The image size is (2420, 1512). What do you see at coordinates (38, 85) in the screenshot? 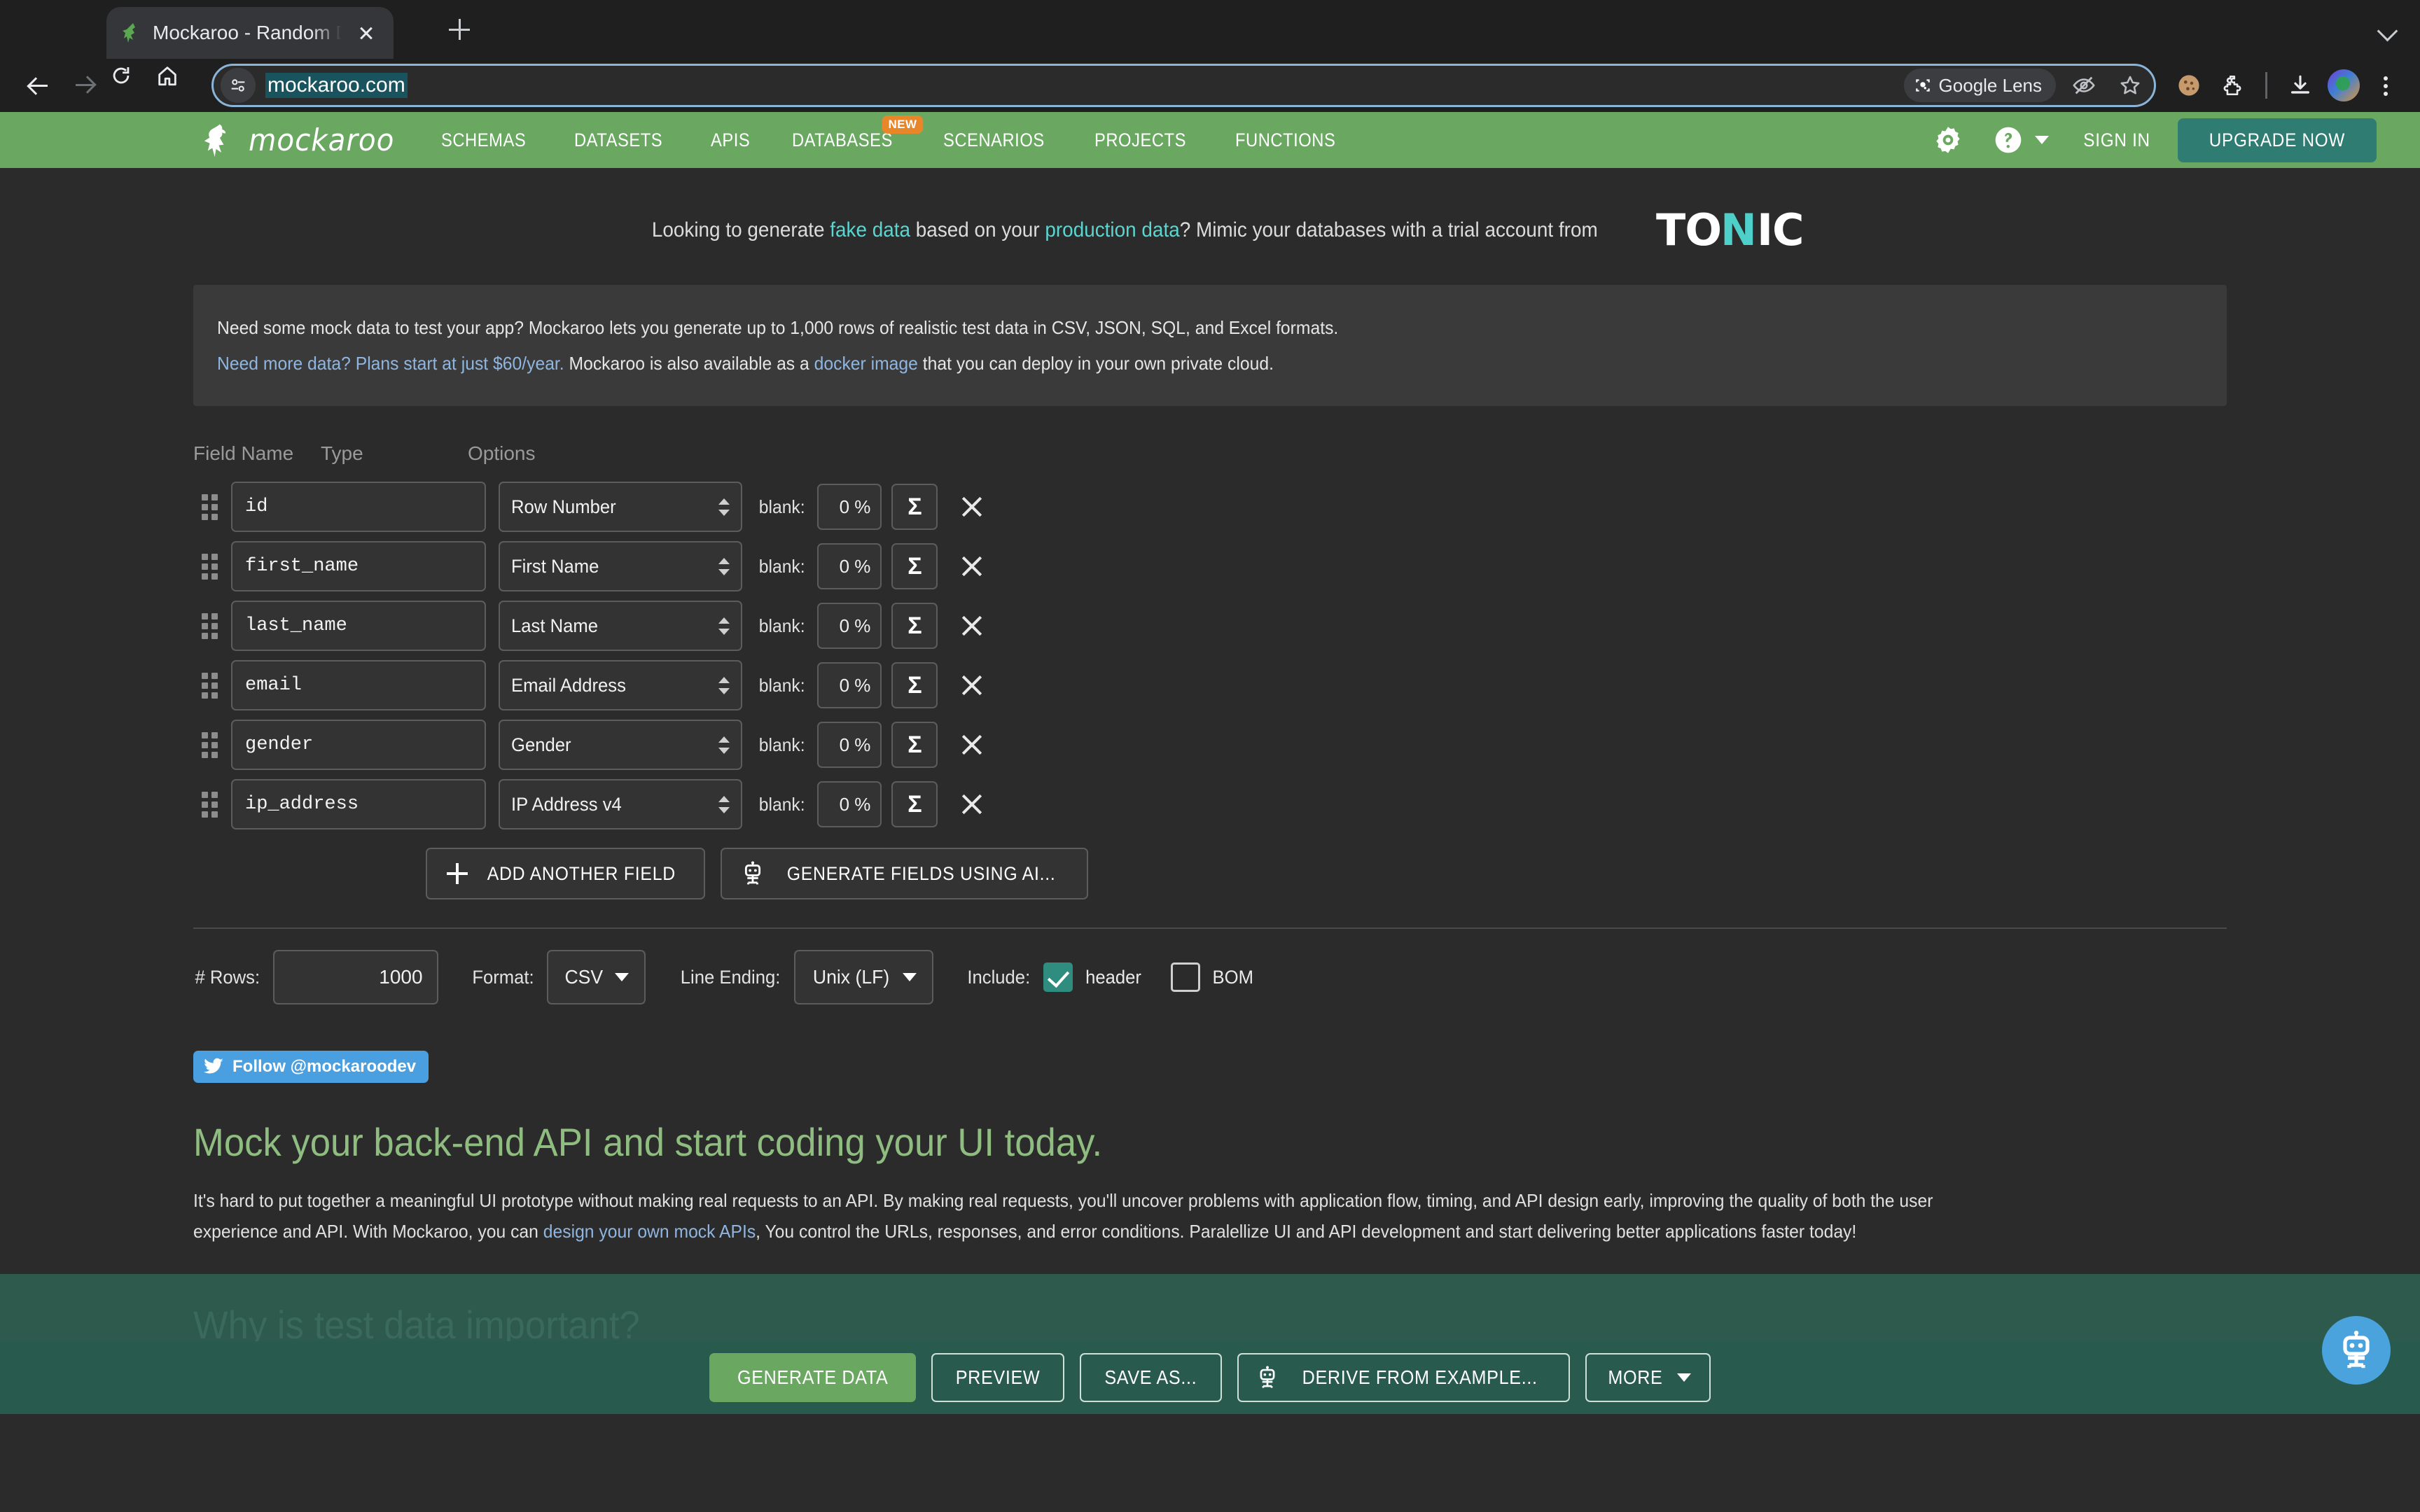
I see `back-button` at bounding box center [38, 85].